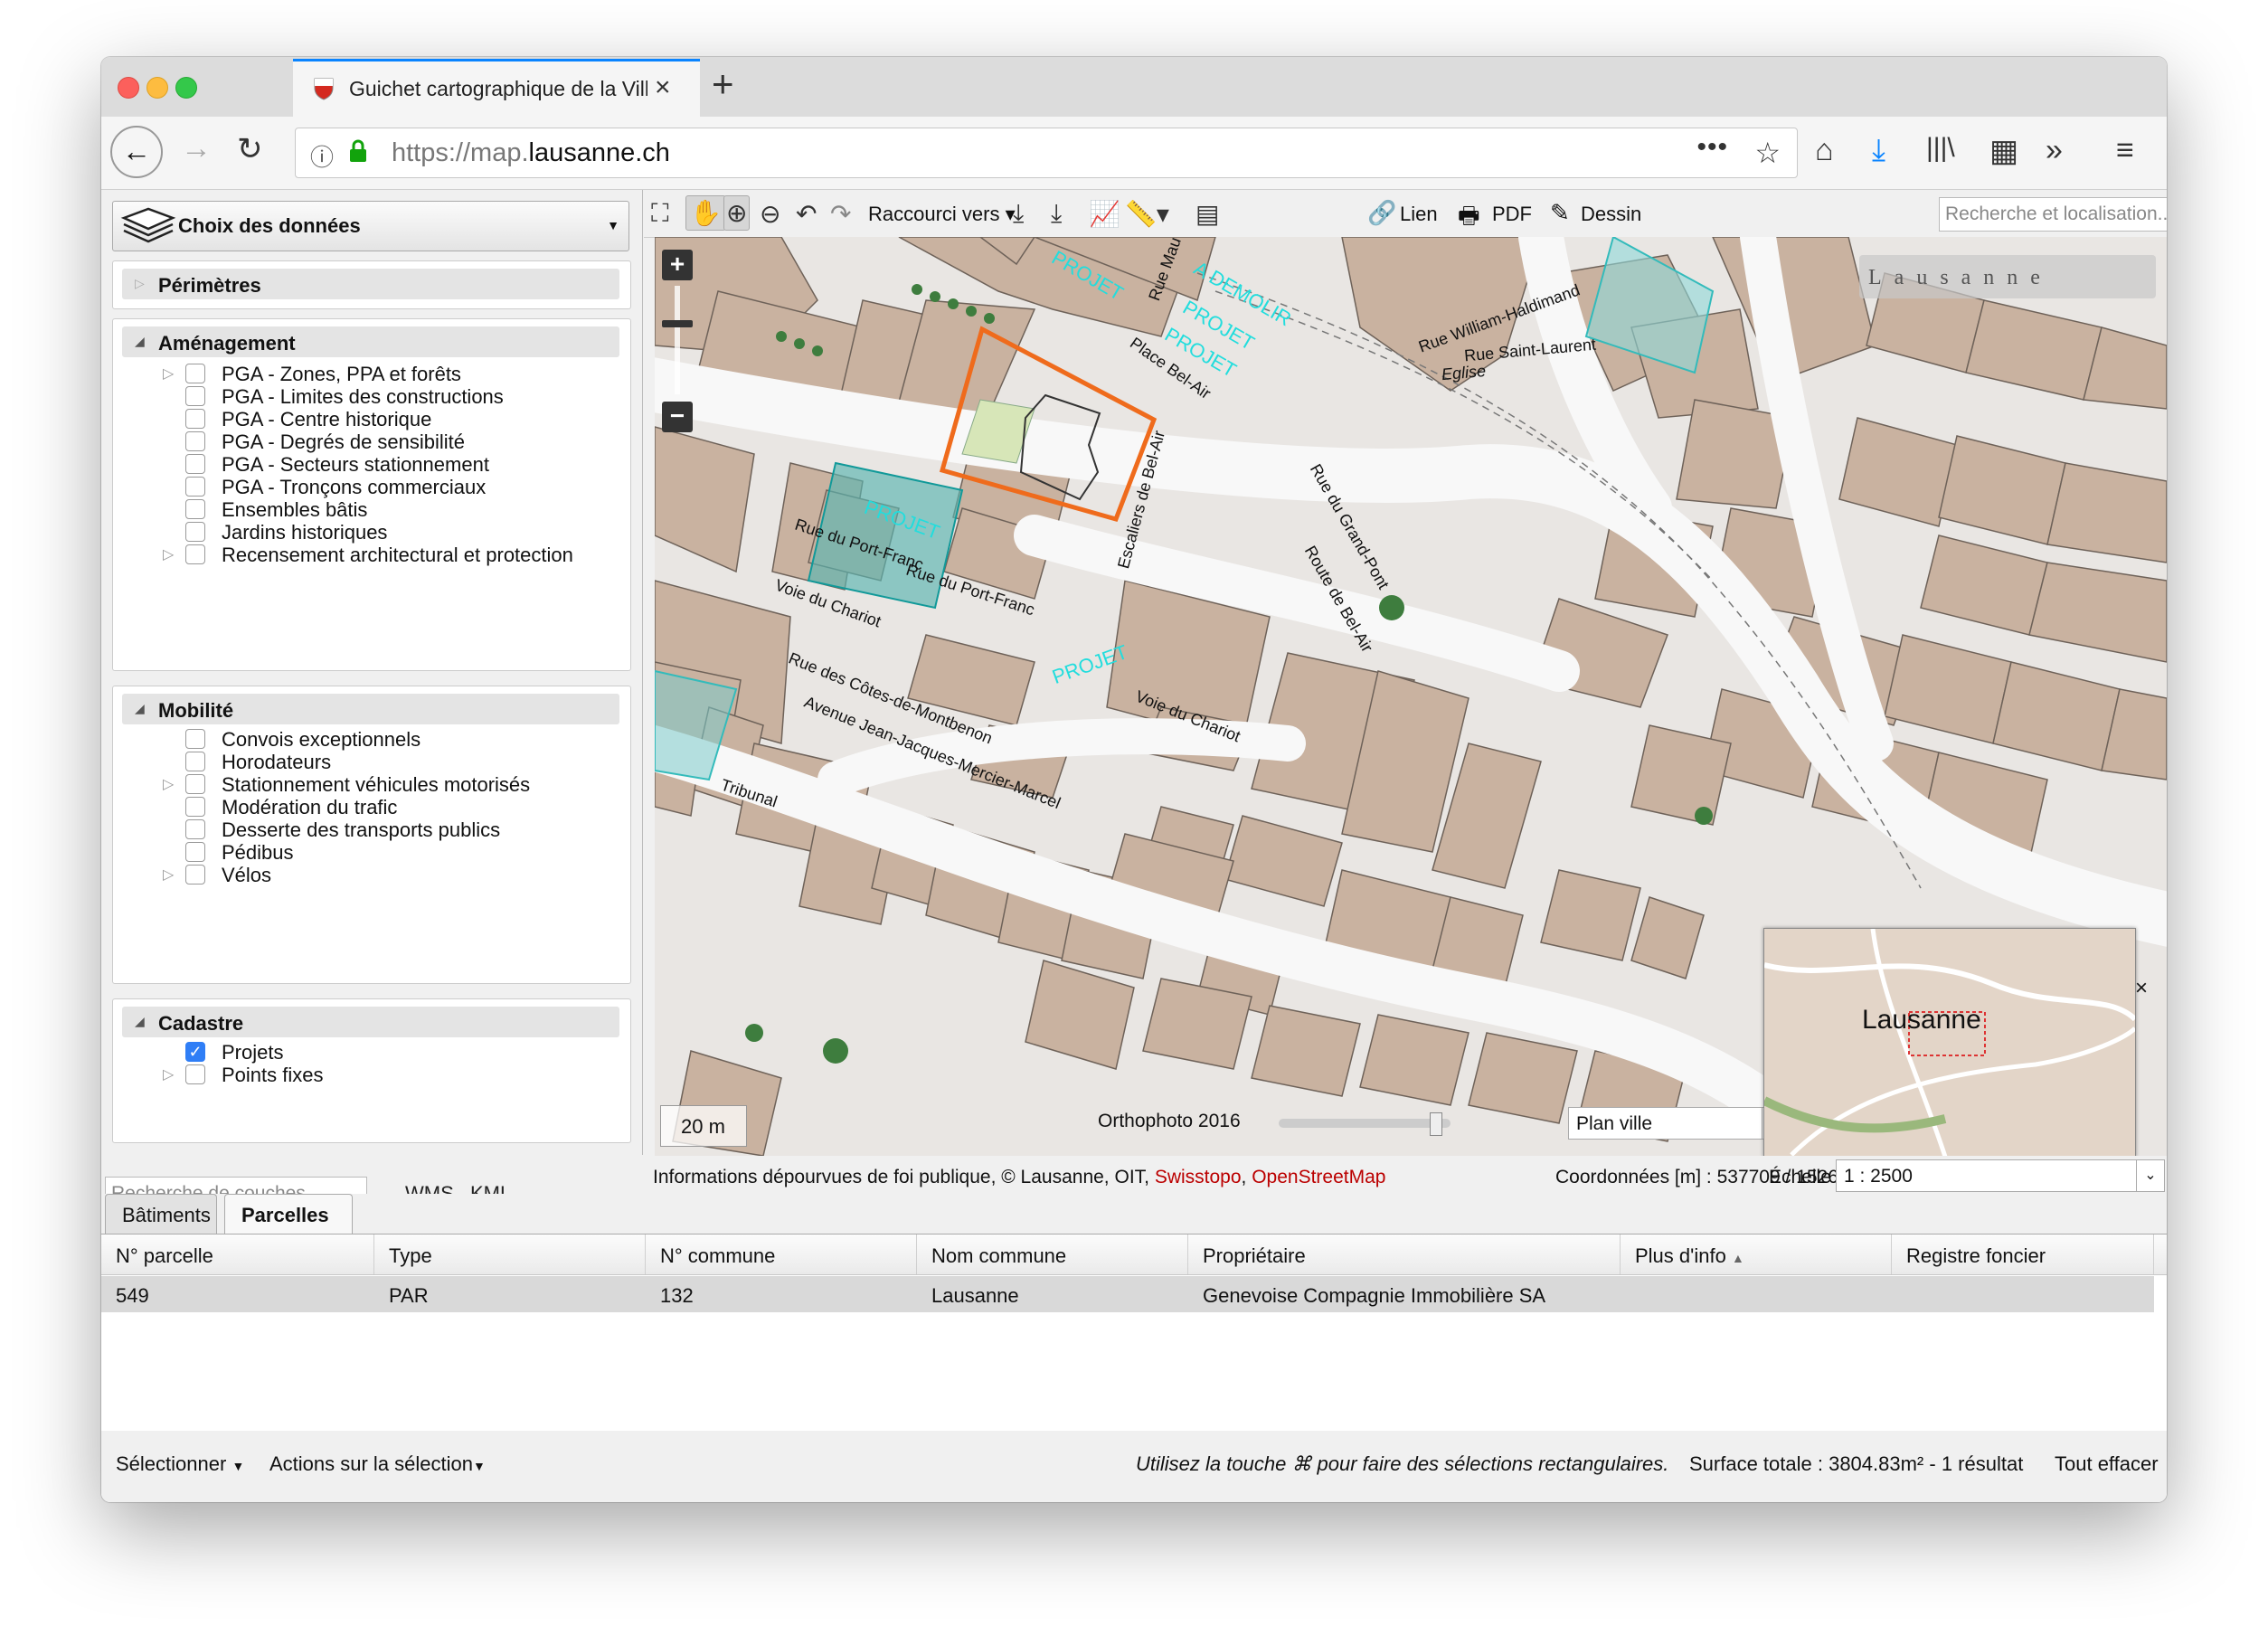  I want to click on overview-map: Lausanne ×, so click(1955, 1042).